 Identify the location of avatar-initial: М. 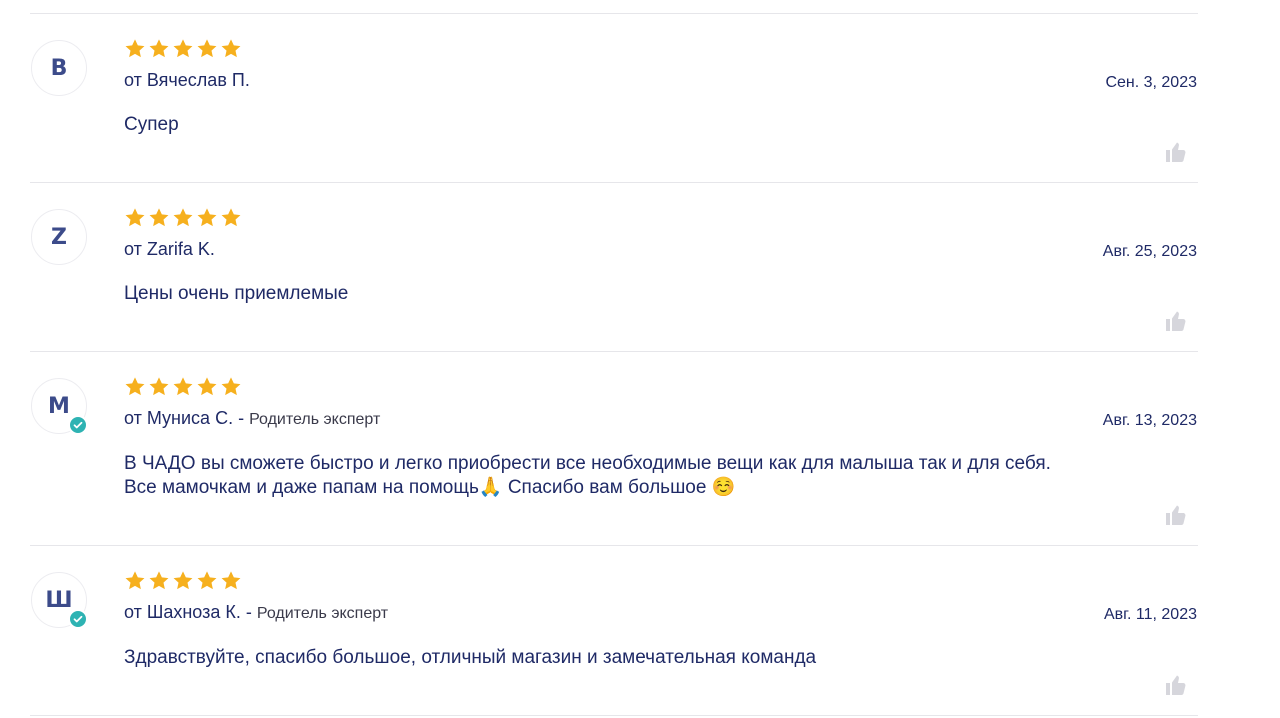
(59, 406).